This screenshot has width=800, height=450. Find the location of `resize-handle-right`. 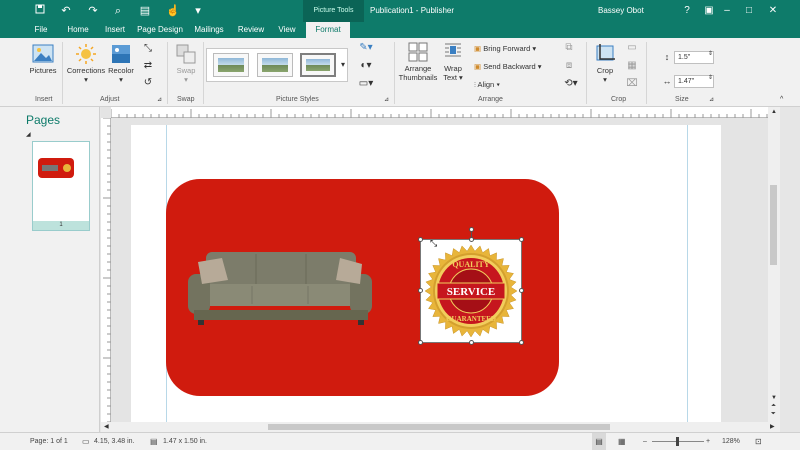

resize-handle-right is located at coordinates (521, 290).